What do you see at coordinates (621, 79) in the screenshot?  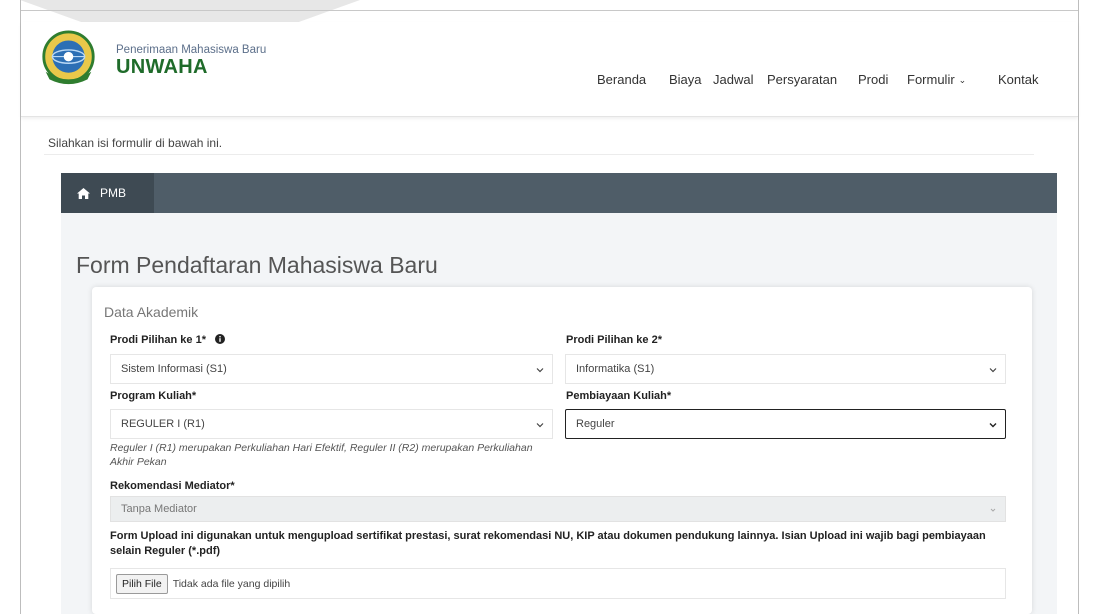 I see `nav-item-beranda: Beranda` at bounding box center [621, 79].